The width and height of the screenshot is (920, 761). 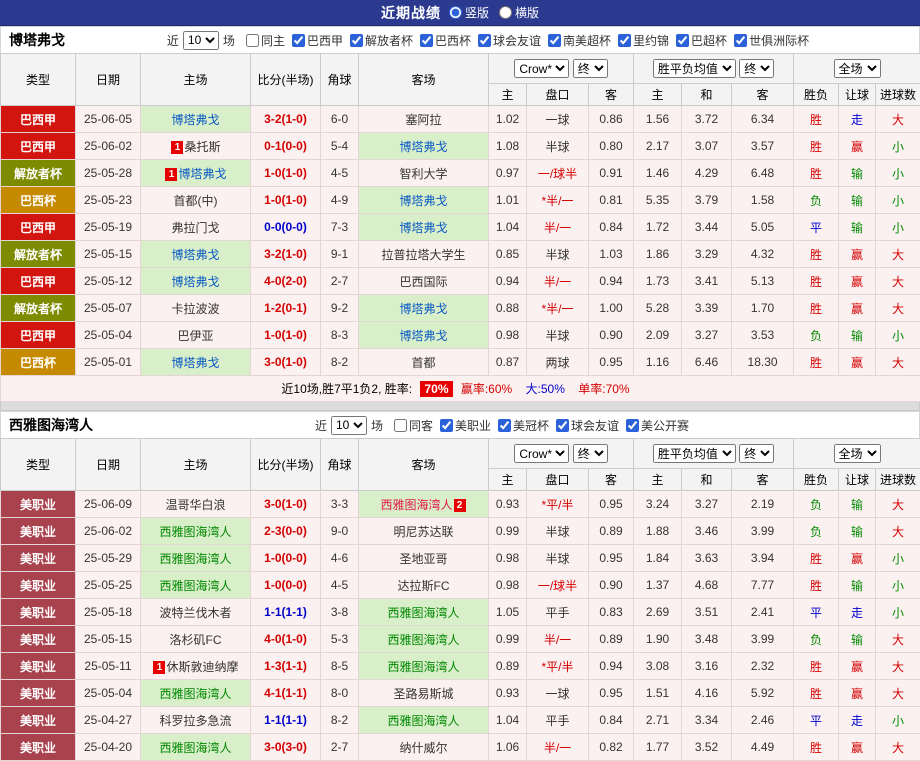 What do you see at coordinates (196, 504) in the screenshot?
I see `home-team-cell: 温哥华白浪` at bounding box center [196, 504].